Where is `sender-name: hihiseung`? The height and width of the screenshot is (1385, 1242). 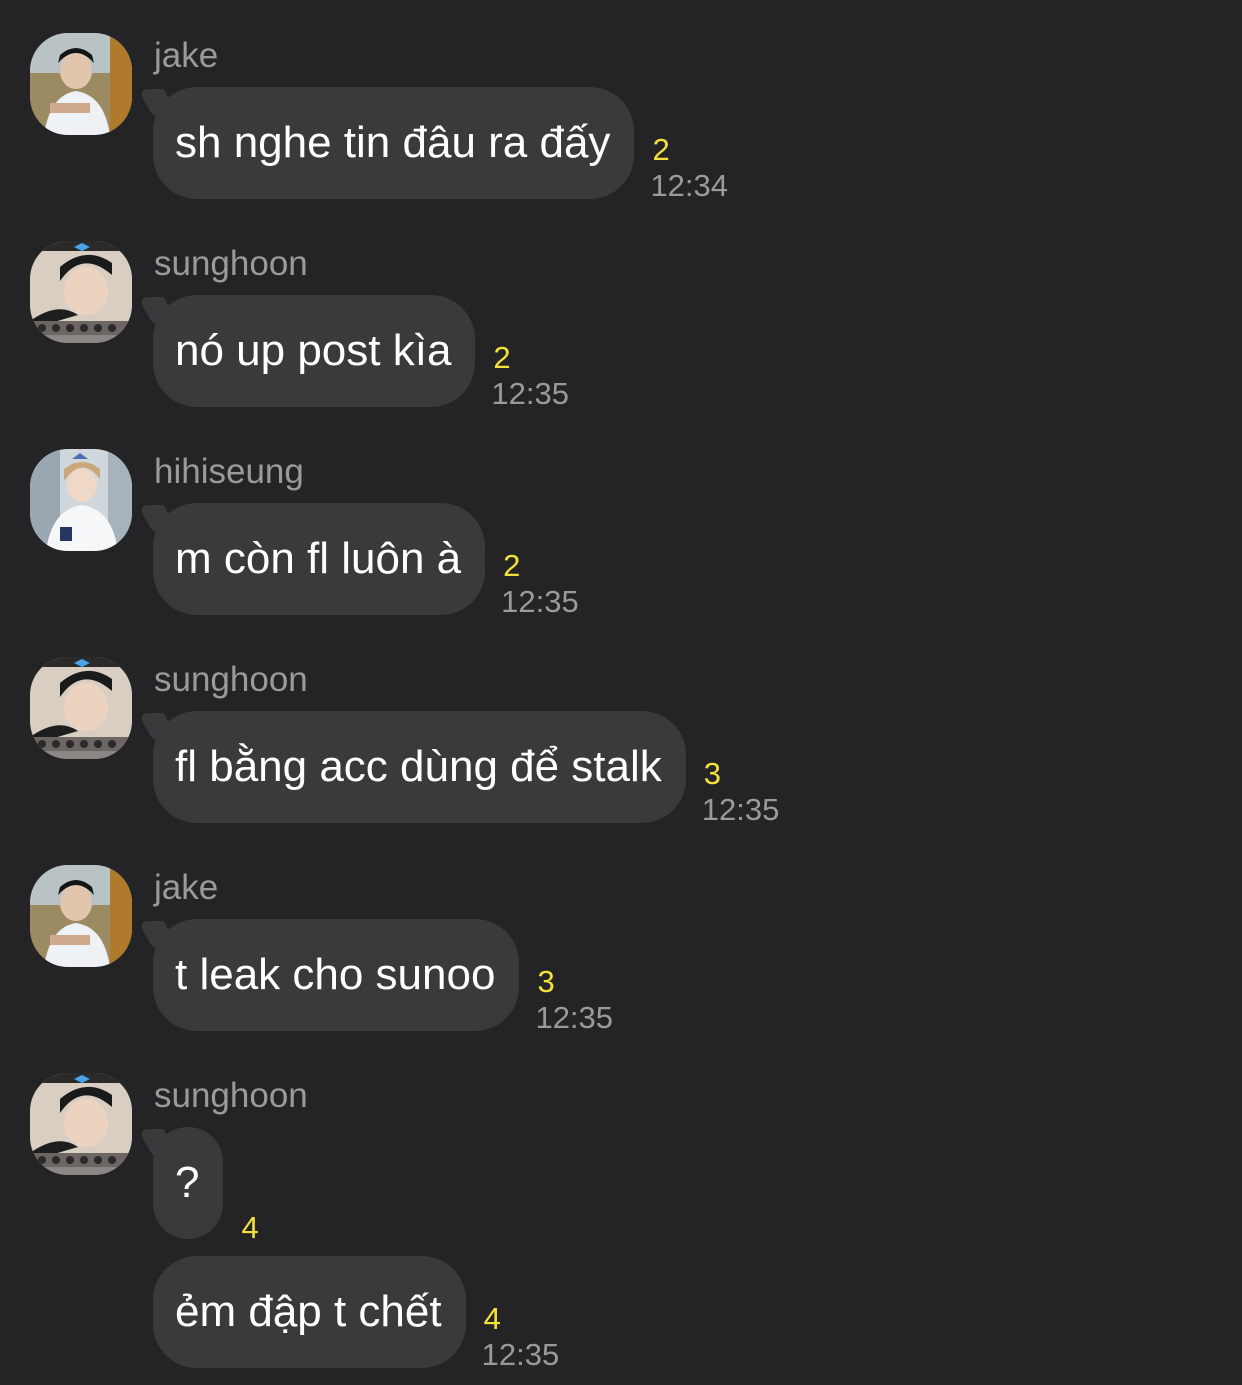
sender-name: hihiseung is located at coordinates (229, 471).